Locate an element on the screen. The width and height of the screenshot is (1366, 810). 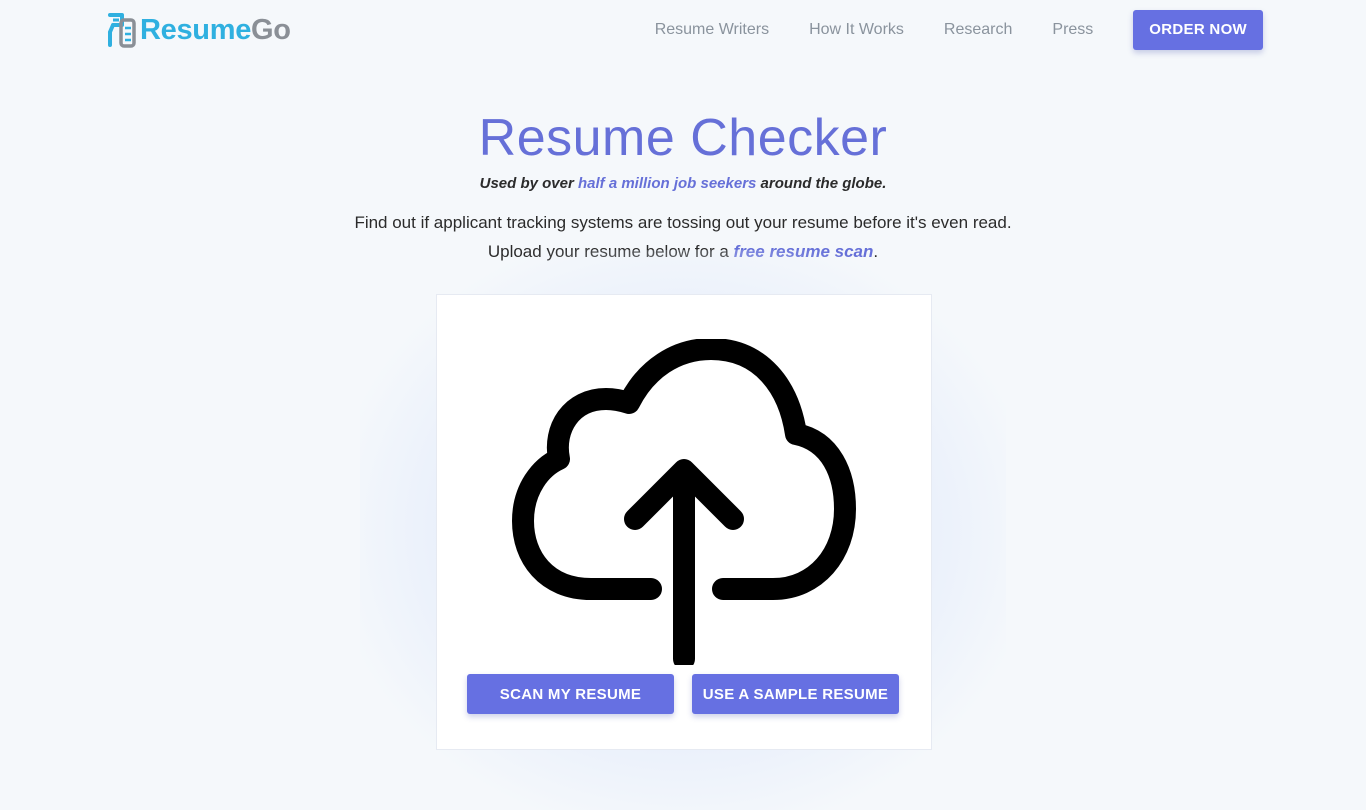
logo-text: ResumeGo is located at coordinates (215, 30).